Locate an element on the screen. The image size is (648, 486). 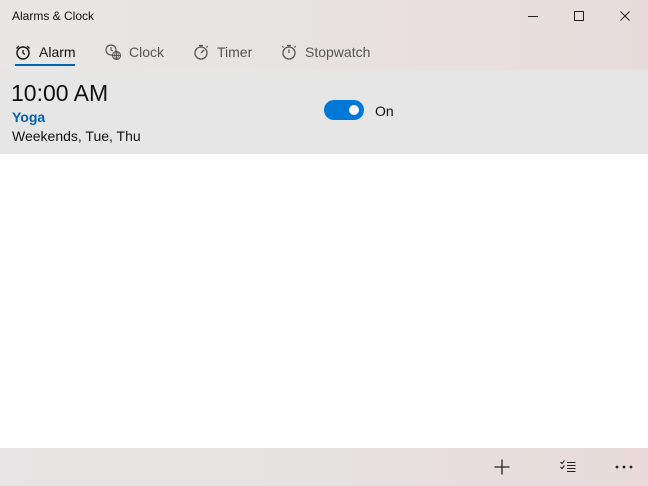
stopwatch-icon is located at coordinates (289, 52).